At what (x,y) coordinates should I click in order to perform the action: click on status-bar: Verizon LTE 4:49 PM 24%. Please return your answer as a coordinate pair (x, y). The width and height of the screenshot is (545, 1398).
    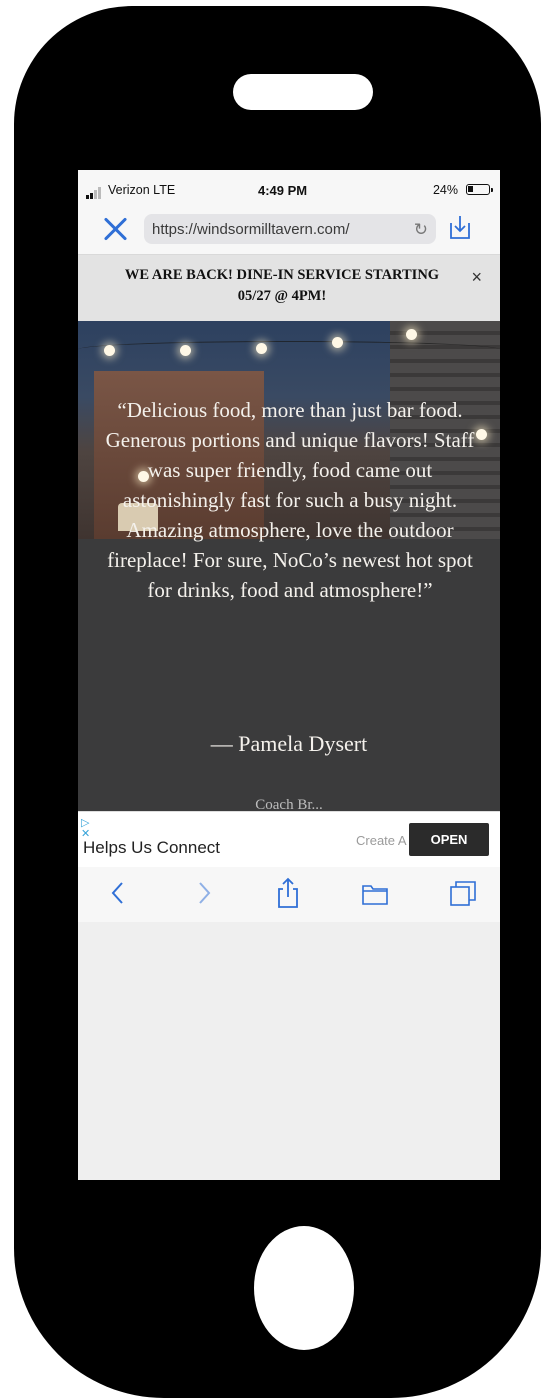
    Looking at the image, I should click on (289, 189).